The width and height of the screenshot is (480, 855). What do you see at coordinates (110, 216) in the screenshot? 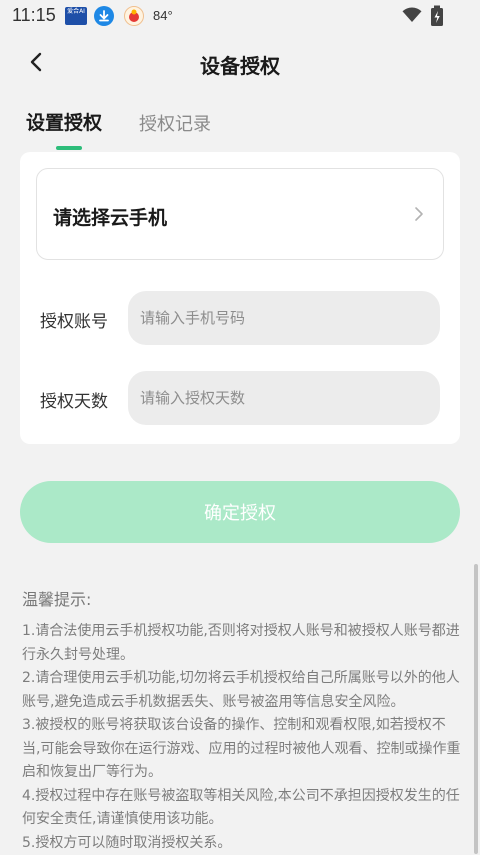
I see `cloud-phone-selector-label: 请选择云手机` at bounding box center [110, 216].